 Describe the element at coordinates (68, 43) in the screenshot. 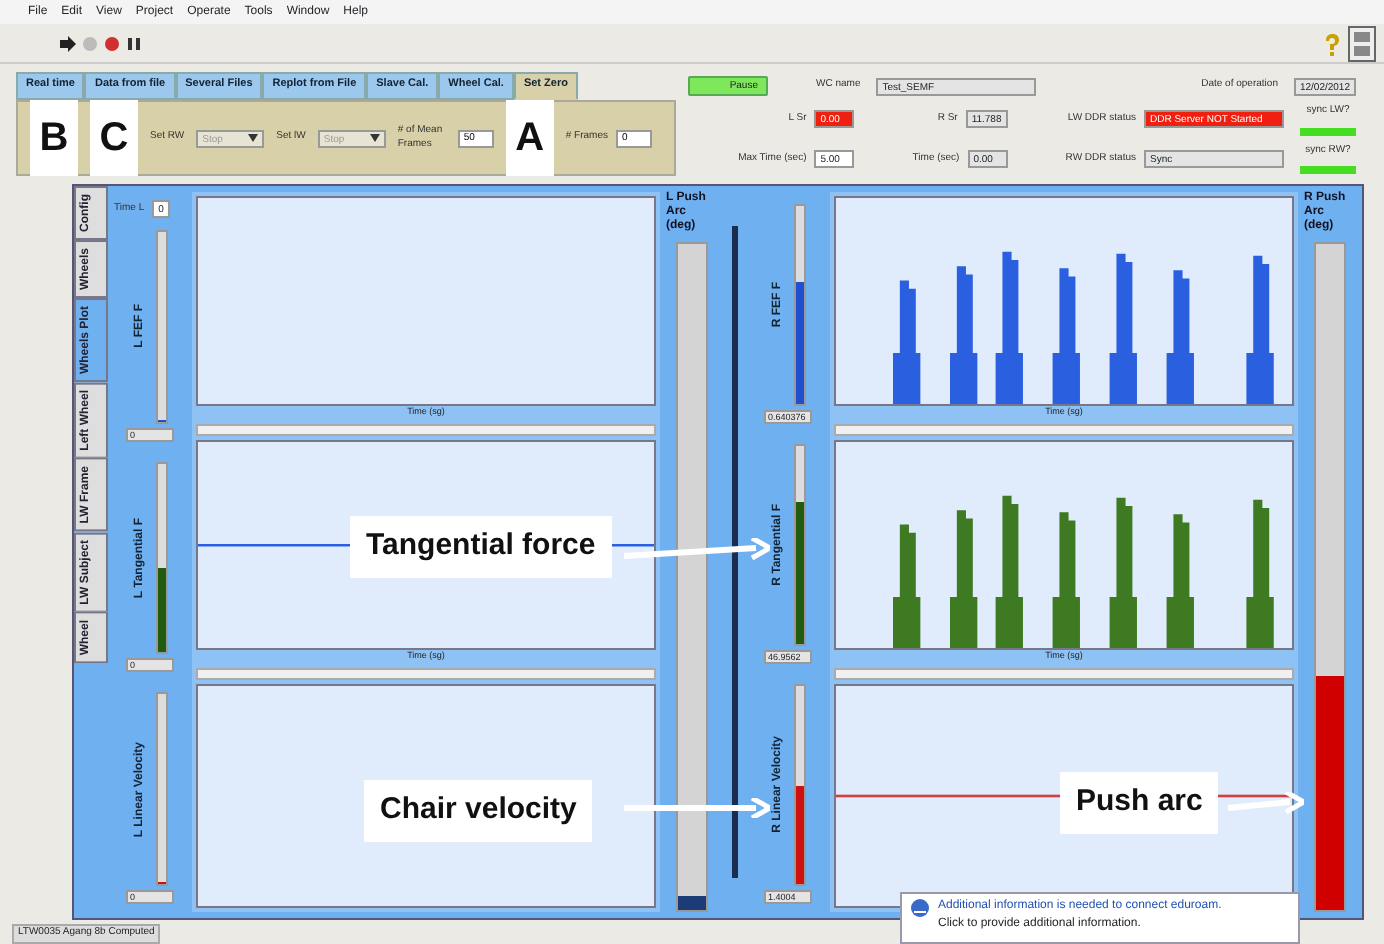

I see `run-arrow-icon` at that location.